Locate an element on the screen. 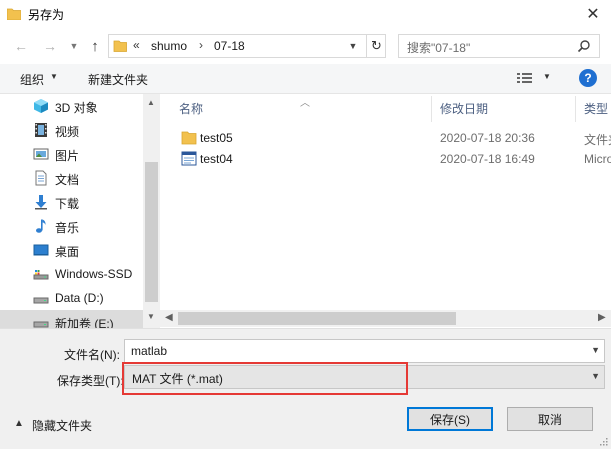 The height and width of the screenshot is (449, 611). nav-item-label: 音乐 is located at coordinates (67, 228).